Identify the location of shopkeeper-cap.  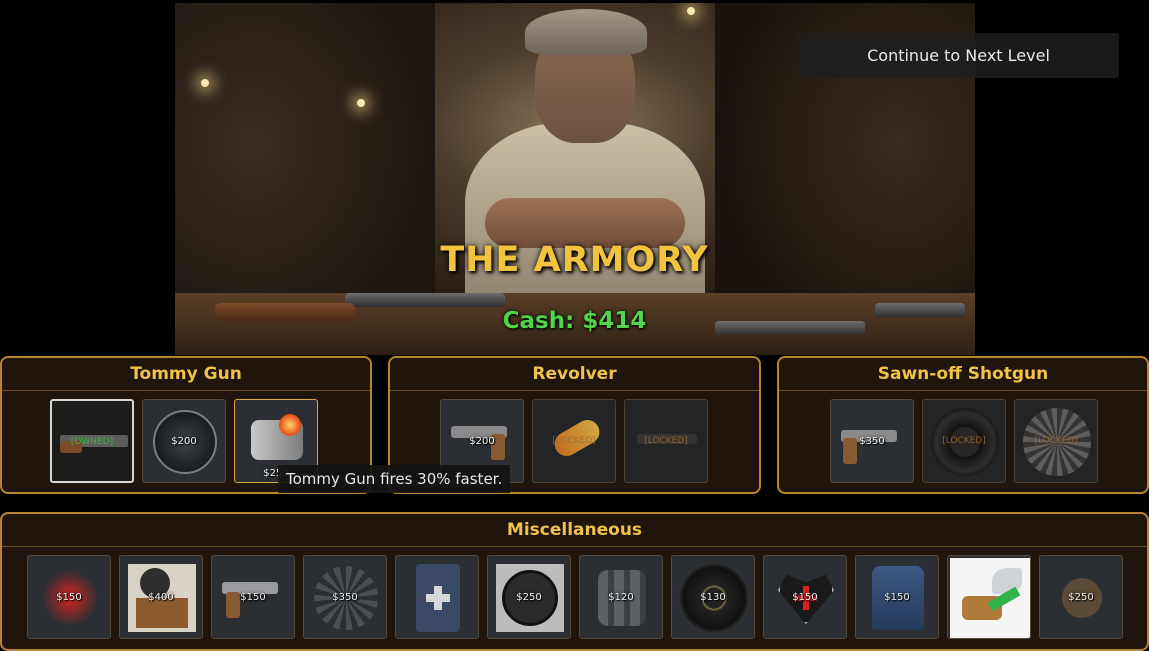
(586, 32).